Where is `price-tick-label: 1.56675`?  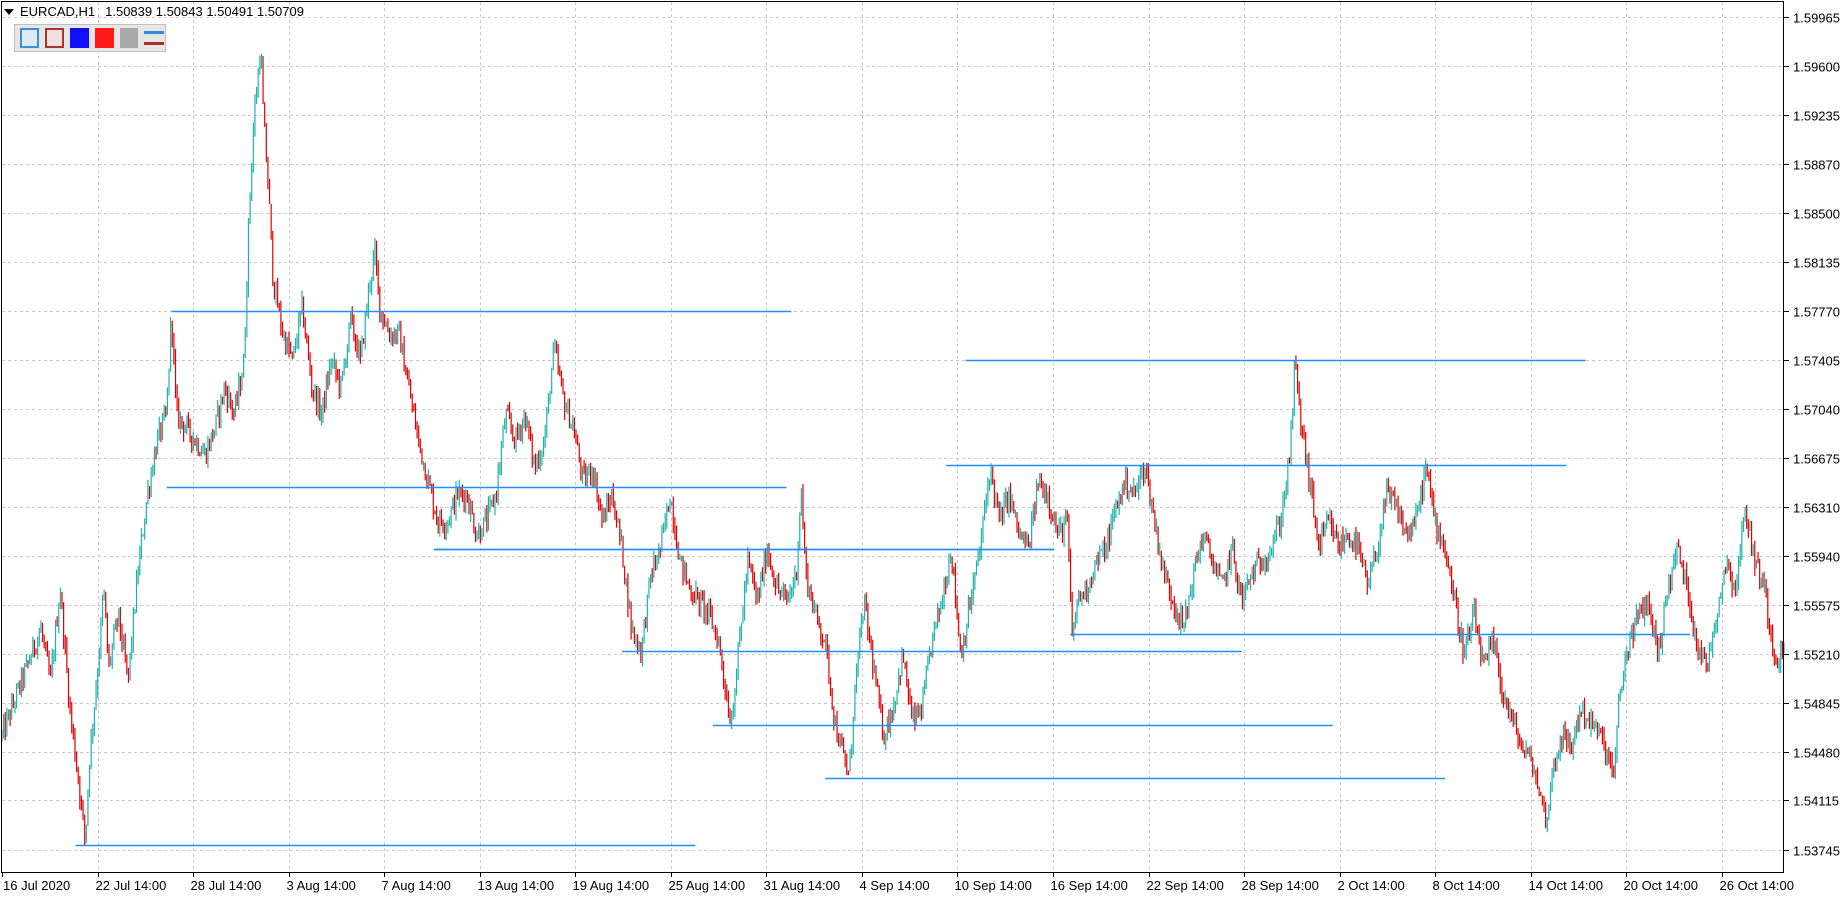 price-tick-label: 1.56675 is located at coordinates (1816, 459).